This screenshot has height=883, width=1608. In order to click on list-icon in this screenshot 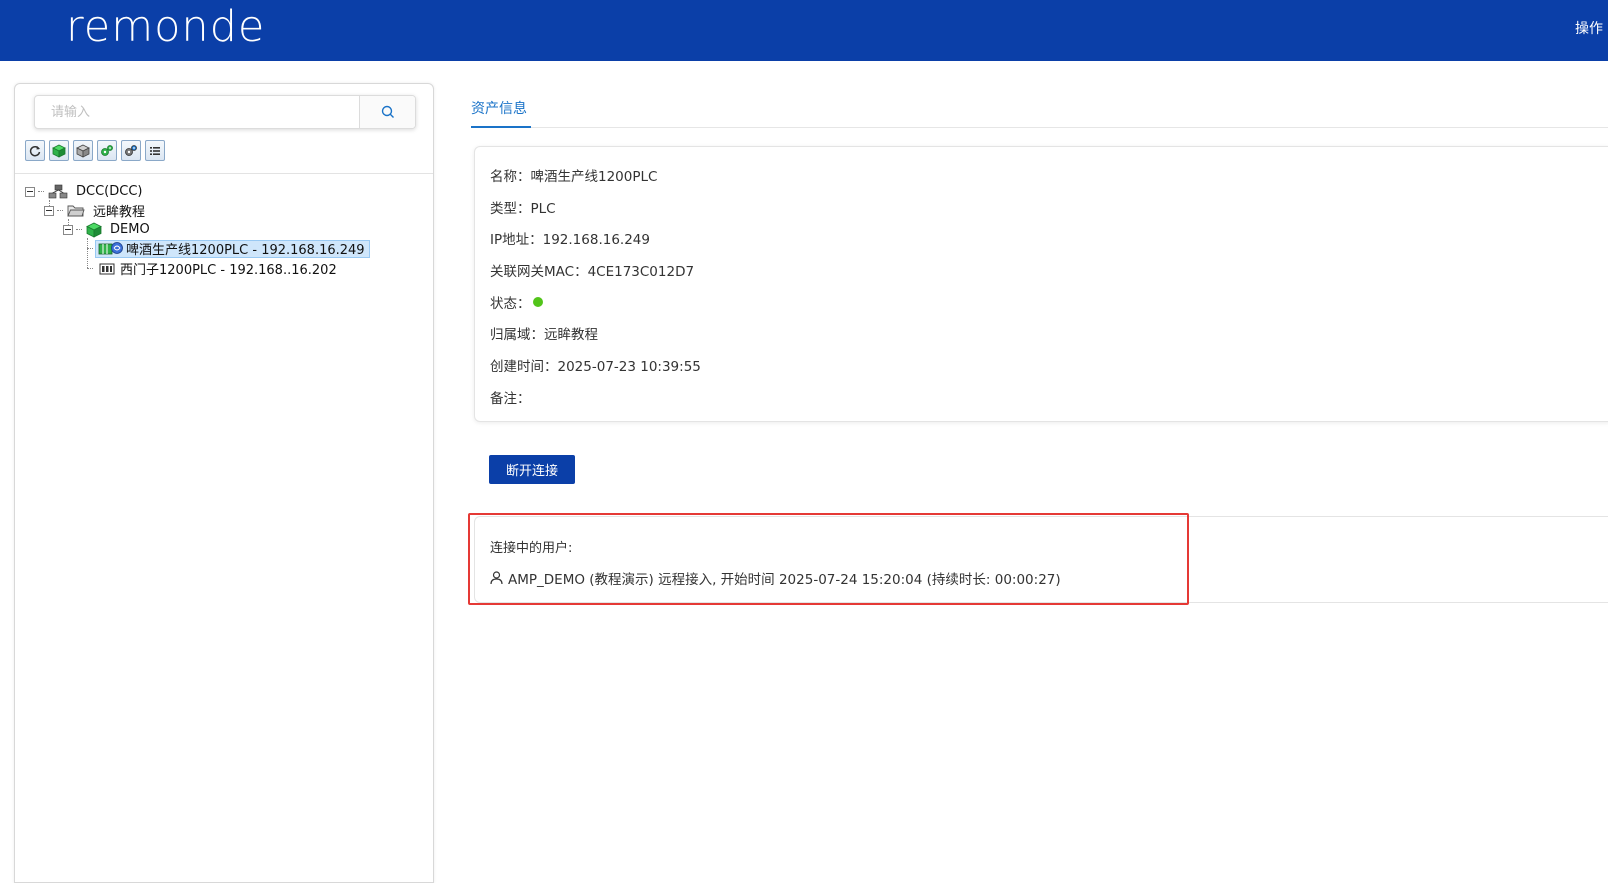, I will do `click(155, 150)`.